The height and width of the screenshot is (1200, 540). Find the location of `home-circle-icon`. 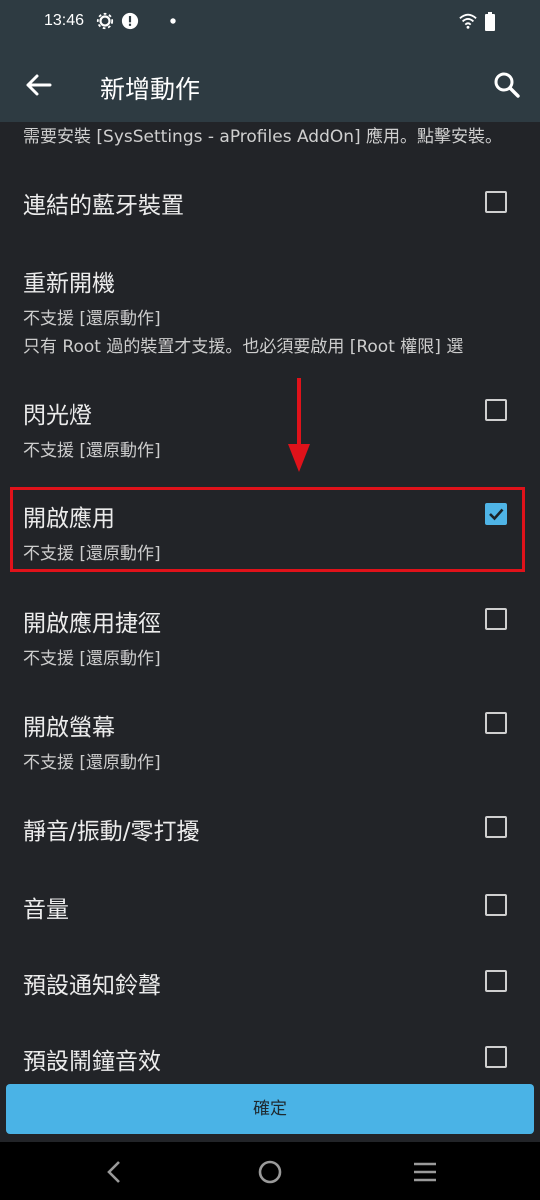

home-circle-icon is located at coordinates (270, 1172).